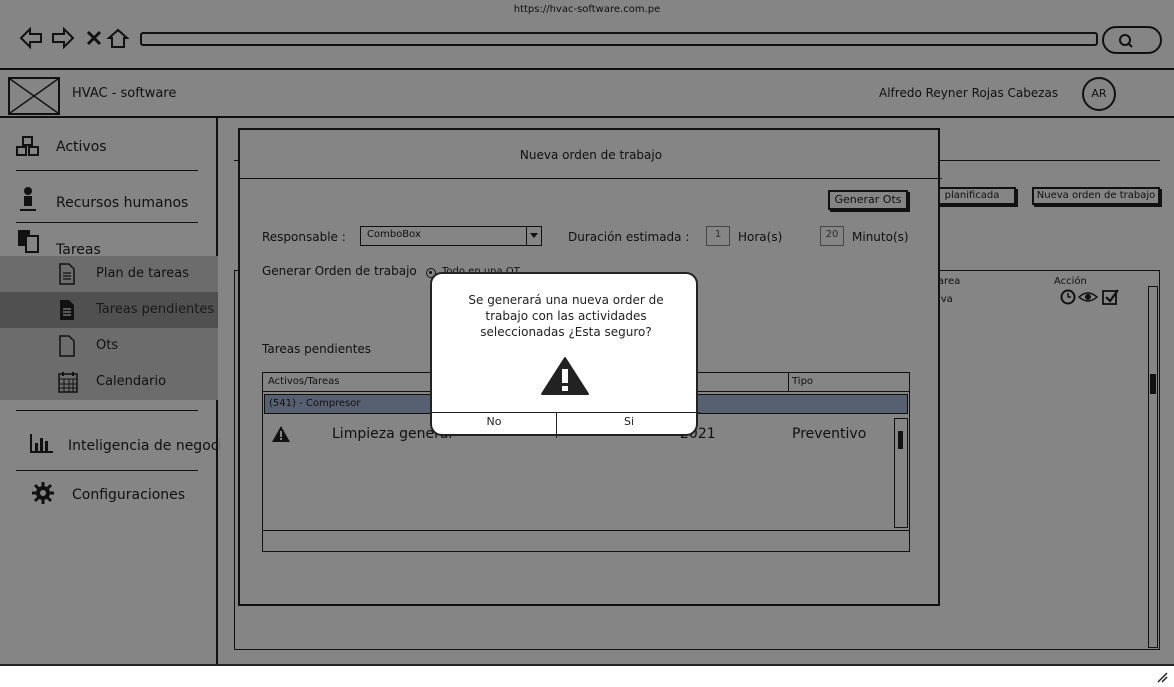 This screenshot has height=687, width=1174. Describe the element at coordinates (629, 425) in the screenshot. I see `yes-button: Si` at that location.